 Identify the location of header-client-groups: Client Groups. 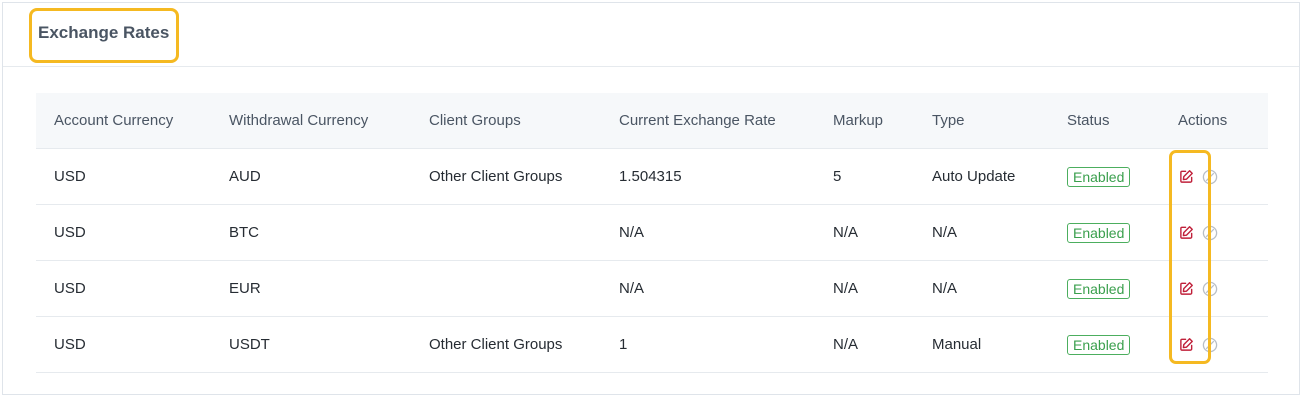
(475, 120).